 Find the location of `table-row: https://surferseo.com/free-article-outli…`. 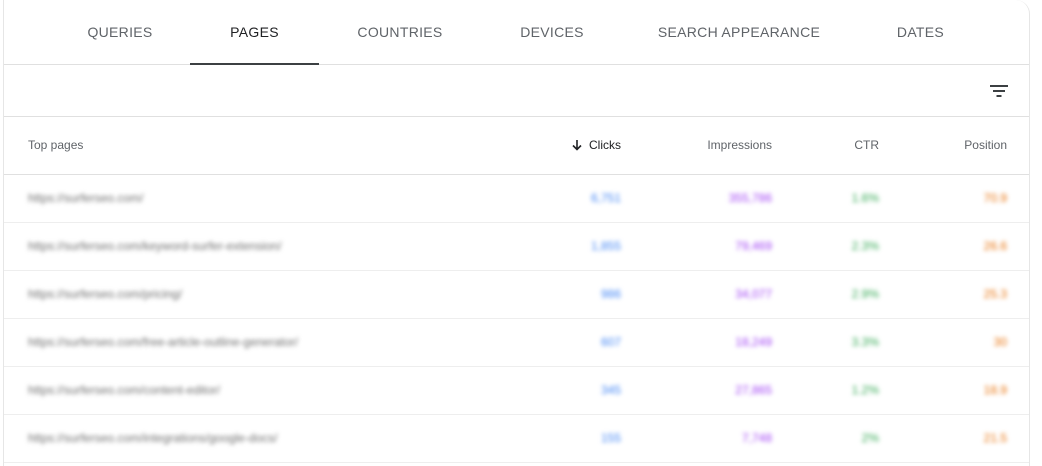

table-row: https://surferseo.com/free-article-outli… is located at coordinates (516, 343).